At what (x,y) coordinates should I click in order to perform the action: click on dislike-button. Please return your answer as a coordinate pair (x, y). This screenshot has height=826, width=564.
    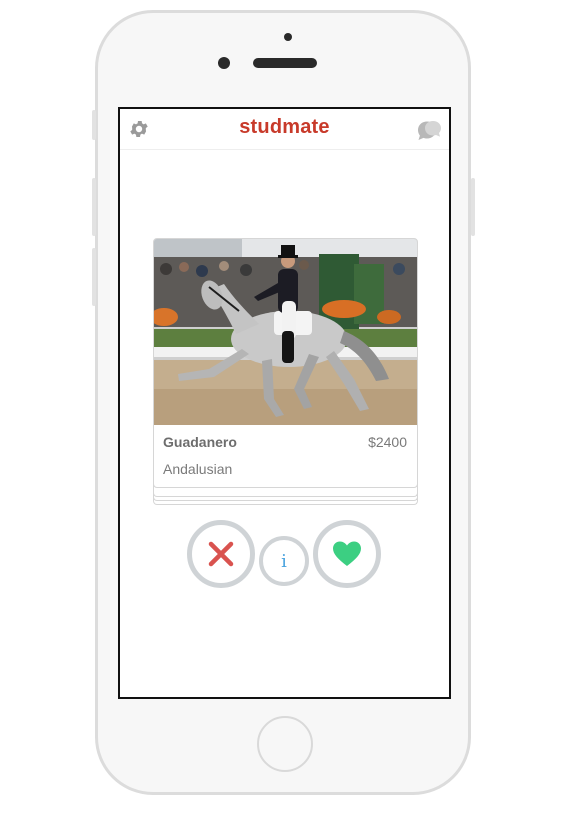
    Looking at the image, I should click on (221, 554).